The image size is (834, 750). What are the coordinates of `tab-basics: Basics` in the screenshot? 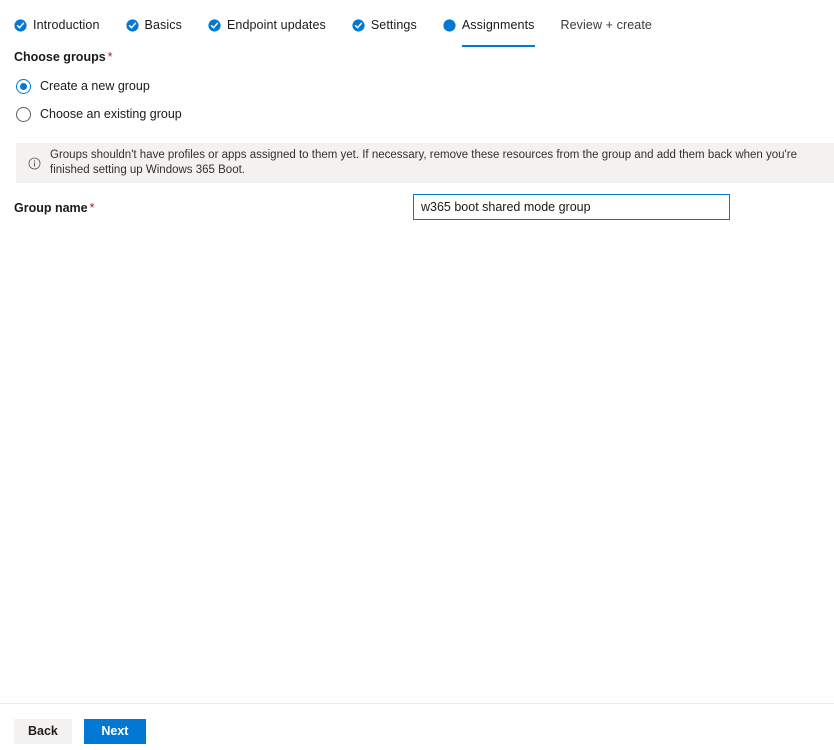 It's located at (153, 25).